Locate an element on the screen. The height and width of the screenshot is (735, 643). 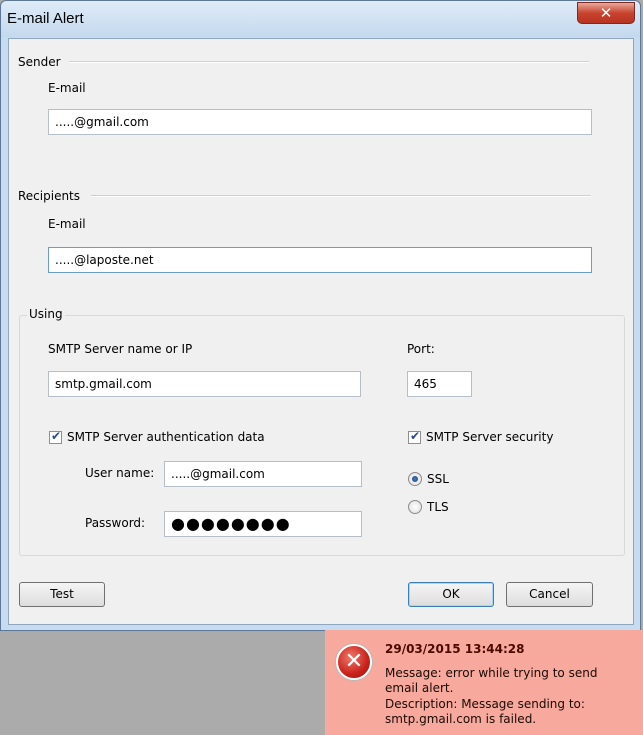
notification-description-line1: Description: Message sending to: is located at coordinates (485, 704).